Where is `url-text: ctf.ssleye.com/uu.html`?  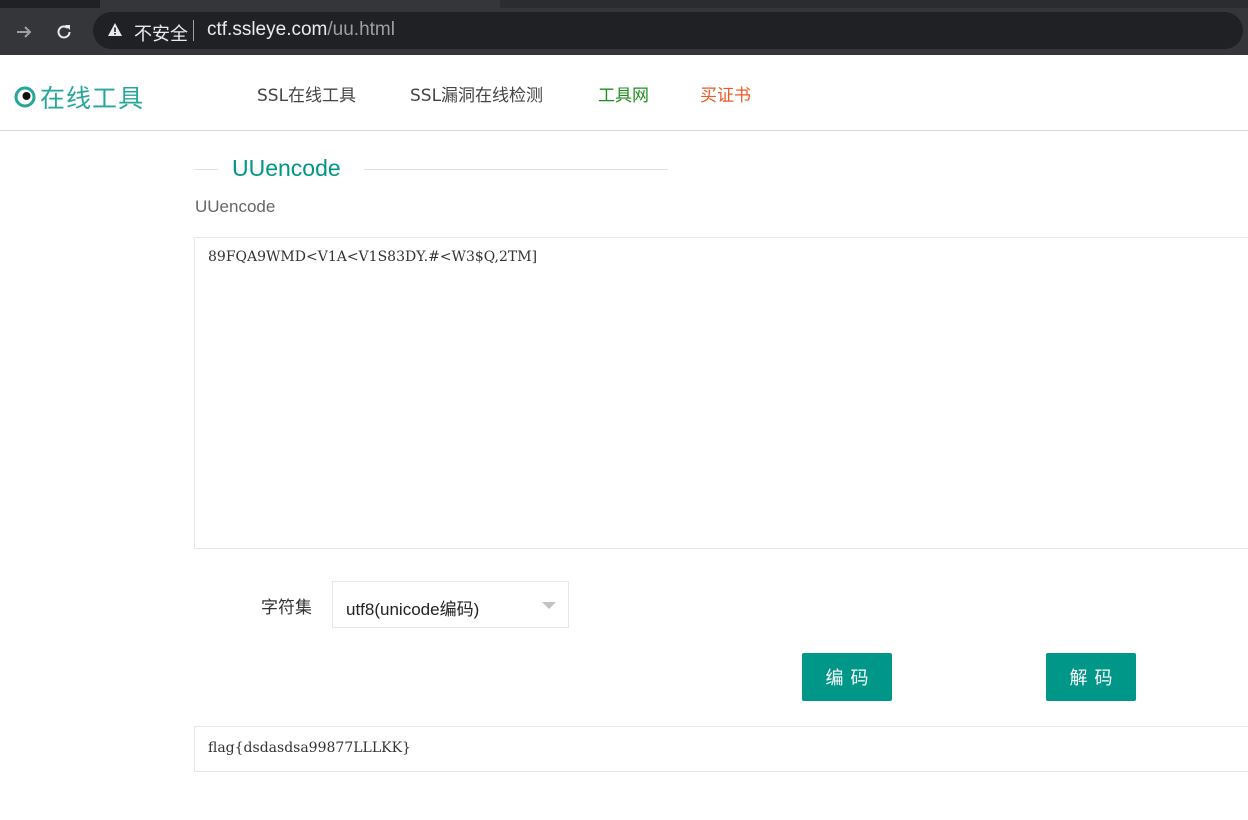
url-text: ctf.ssleye.com/uu.html is located at coordinates (301, 30).